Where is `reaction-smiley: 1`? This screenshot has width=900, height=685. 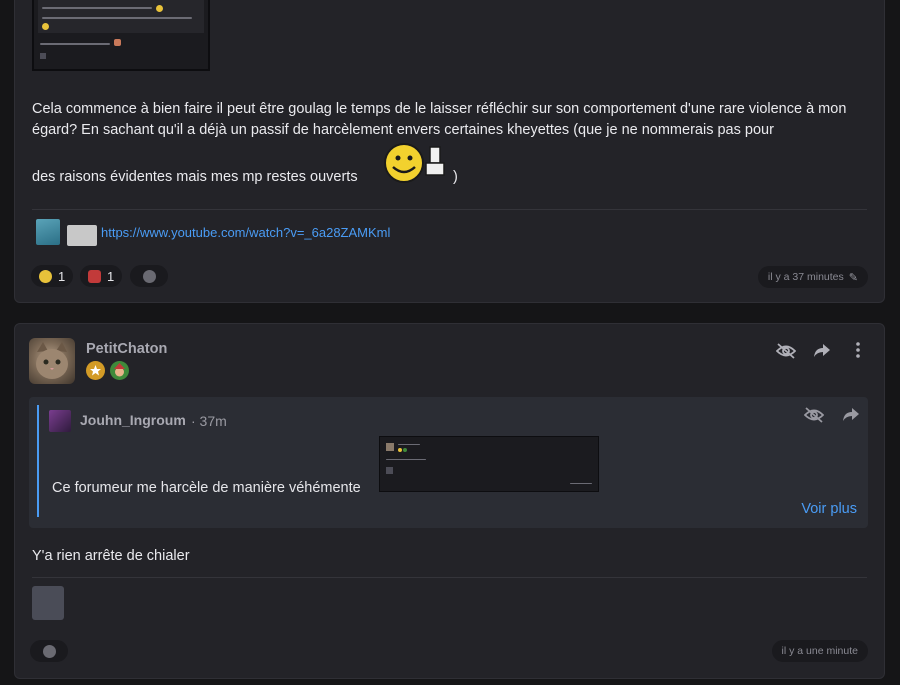 reaction-smiley: 1 is located at coordinates (52, 276).